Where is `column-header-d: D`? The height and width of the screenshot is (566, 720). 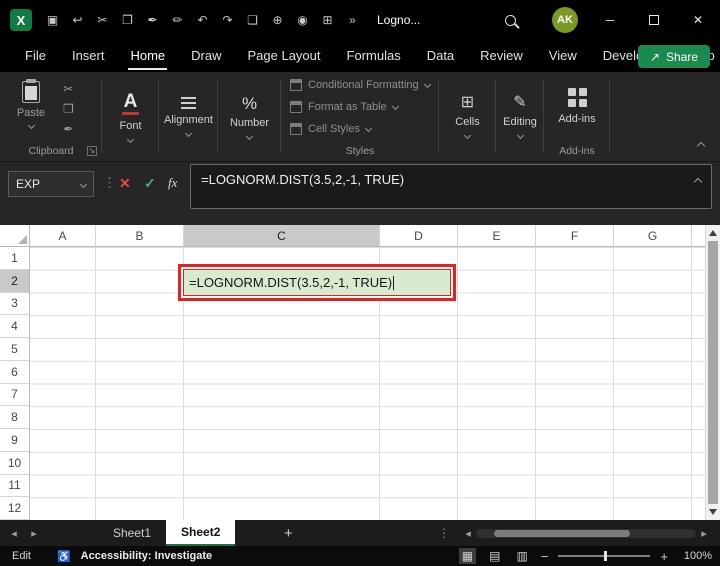
column-header-d: D is located at coordinates (419, 235).